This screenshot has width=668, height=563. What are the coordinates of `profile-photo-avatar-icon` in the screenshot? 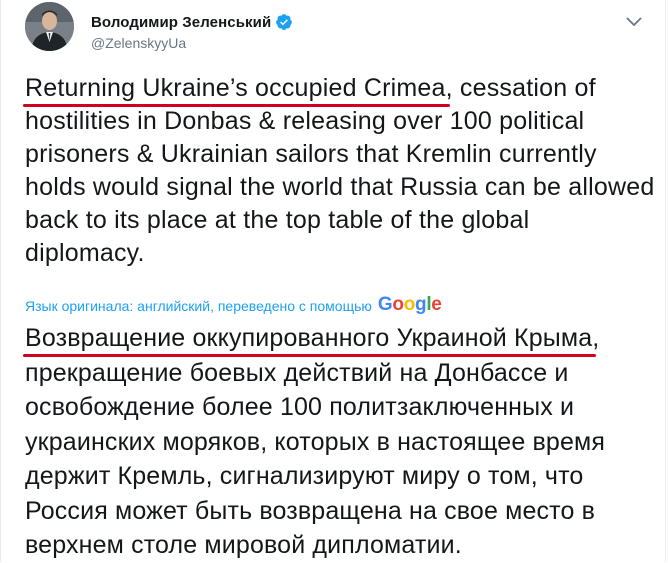 It's located at (49, 26).